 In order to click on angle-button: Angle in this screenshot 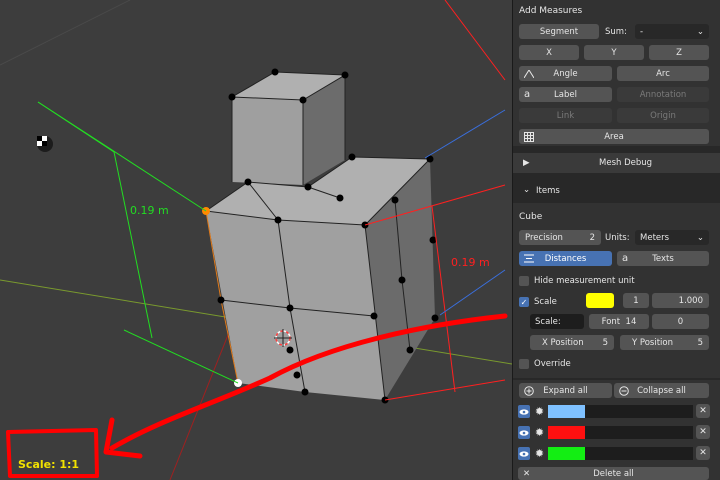, I will do `click(565, 73)`.